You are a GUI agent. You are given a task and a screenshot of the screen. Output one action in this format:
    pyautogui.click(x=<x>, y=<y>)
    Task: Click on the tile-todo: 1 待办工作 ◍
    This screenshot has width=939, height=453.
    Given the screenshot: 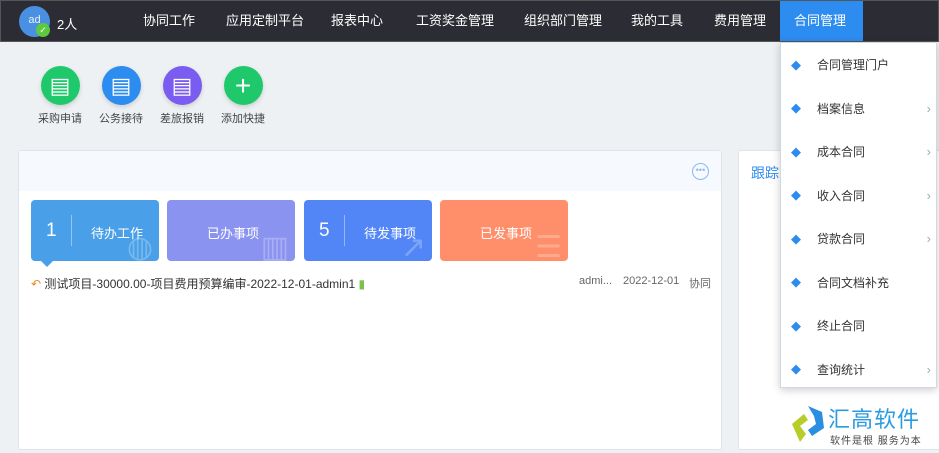 What is the action you would take?
    pyautogui.click(x=95, y=230)
    